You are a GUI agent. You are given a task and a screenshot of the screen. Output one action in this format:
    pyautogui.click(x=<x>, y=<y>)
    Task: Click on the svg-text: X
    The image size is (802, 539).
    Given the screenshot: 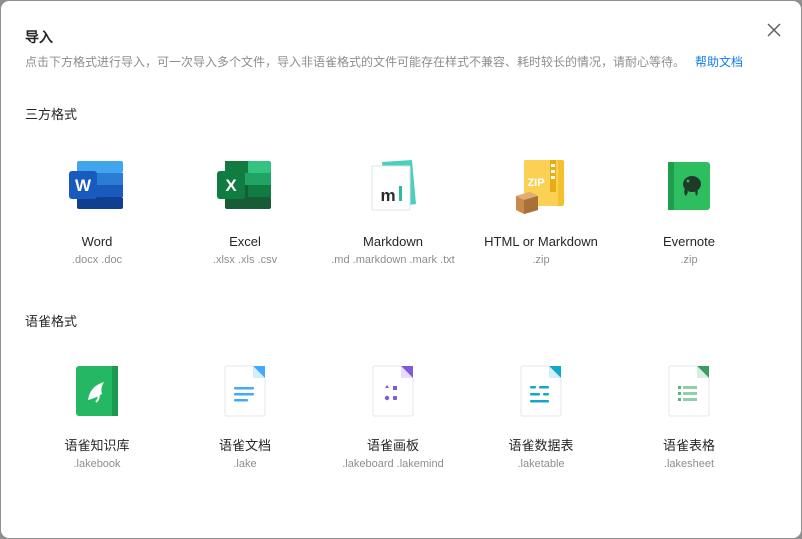 What is the action you would take?
    pyautogui.click(x=231, y=185)
    